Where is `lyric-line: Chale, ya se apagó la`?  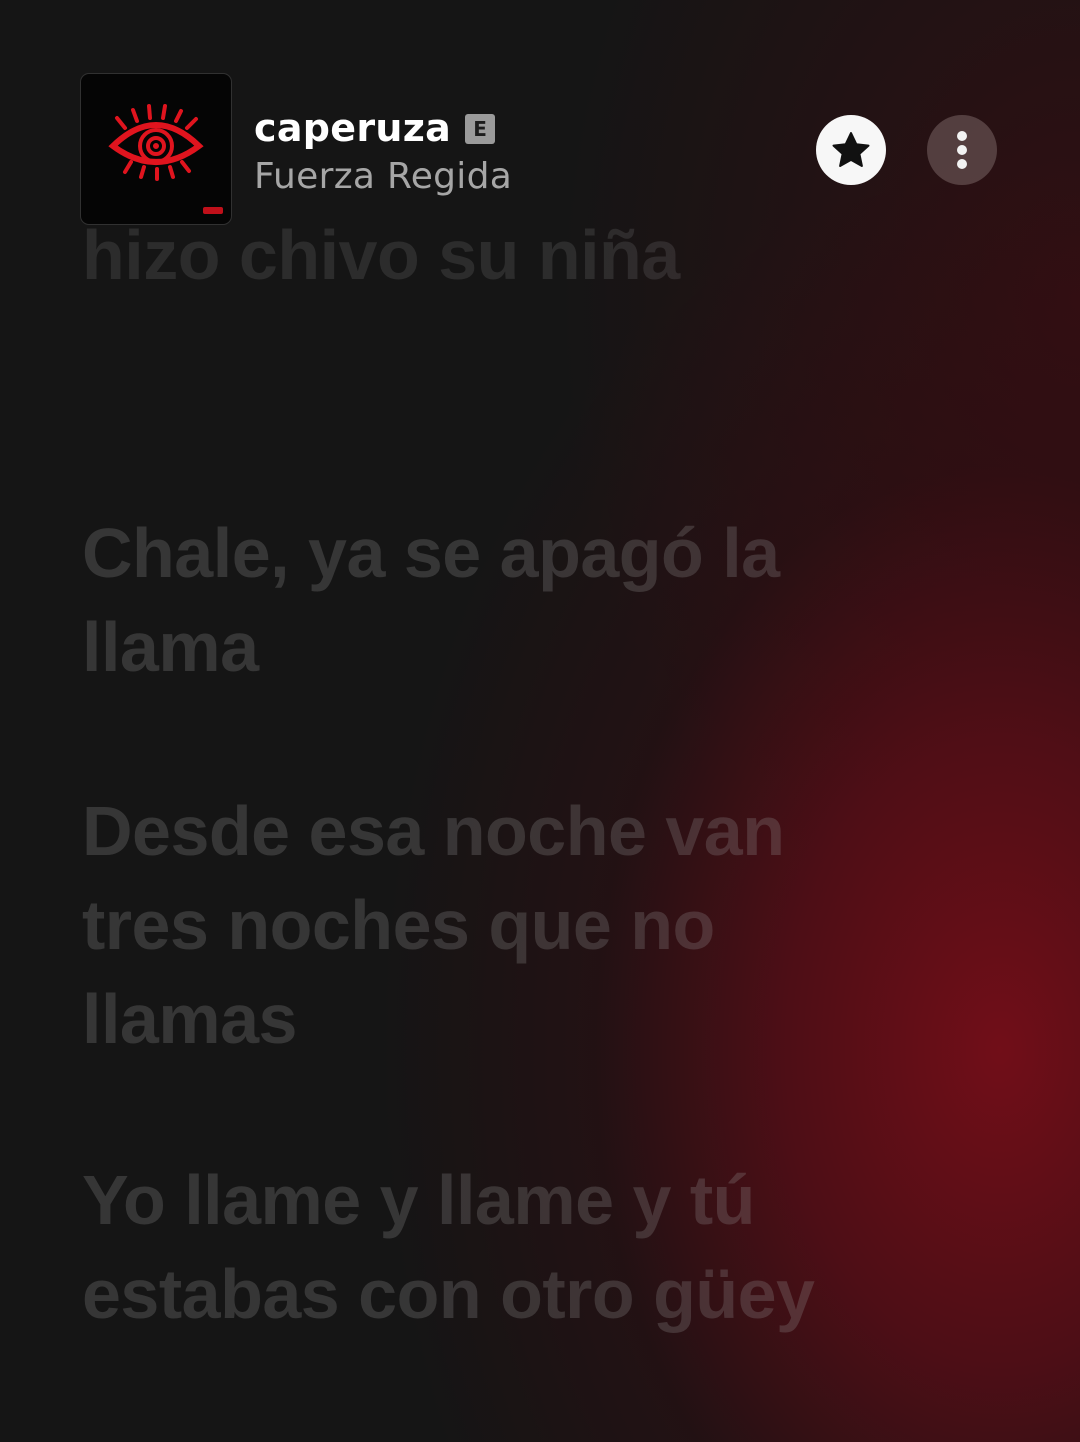
lyric-line: Chale, ya se apagó la is located at coordinates (532, 553).